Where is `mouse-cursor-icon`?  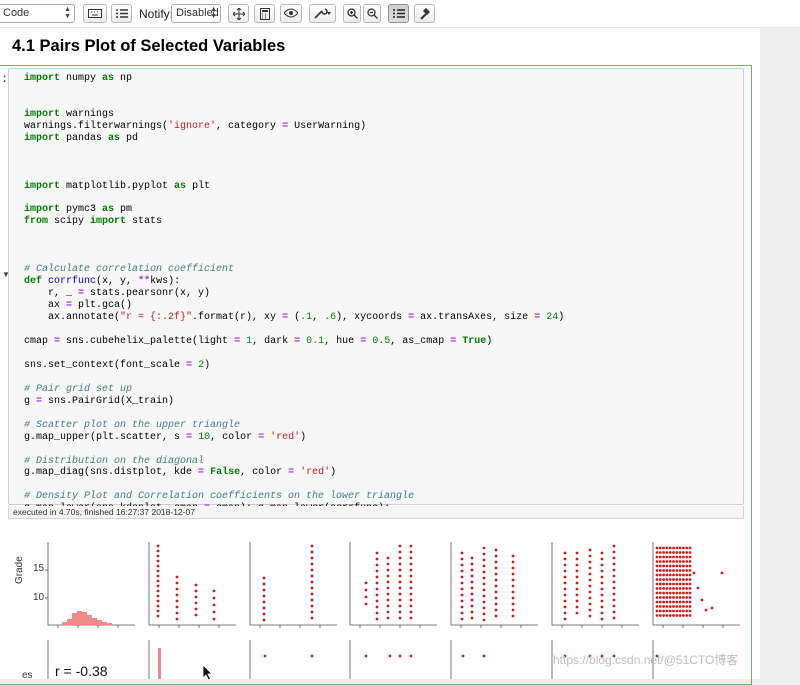 mouse-cursor-icon is located at coordinates (207, 672).